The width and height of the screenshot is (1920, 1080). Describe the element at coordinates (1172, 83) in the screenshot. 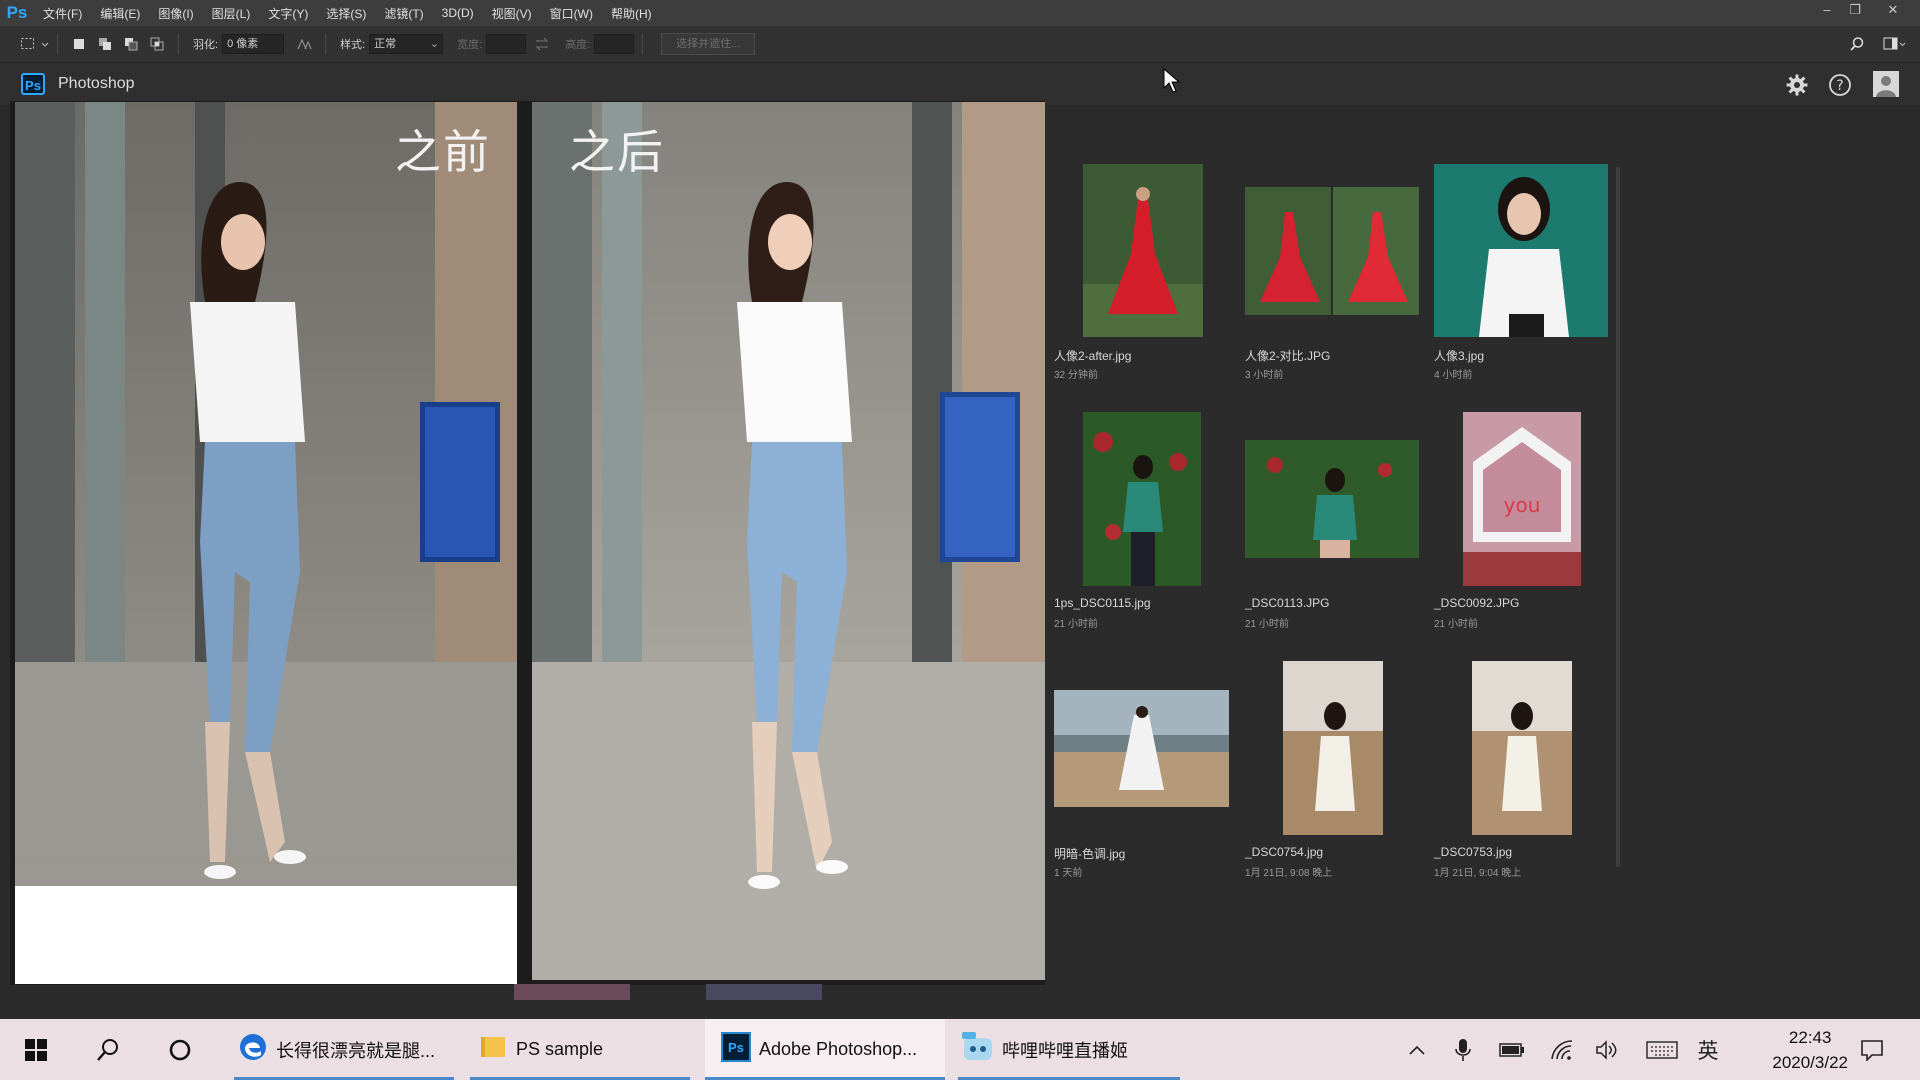

I see `mouse-cursor-icon` at that location.